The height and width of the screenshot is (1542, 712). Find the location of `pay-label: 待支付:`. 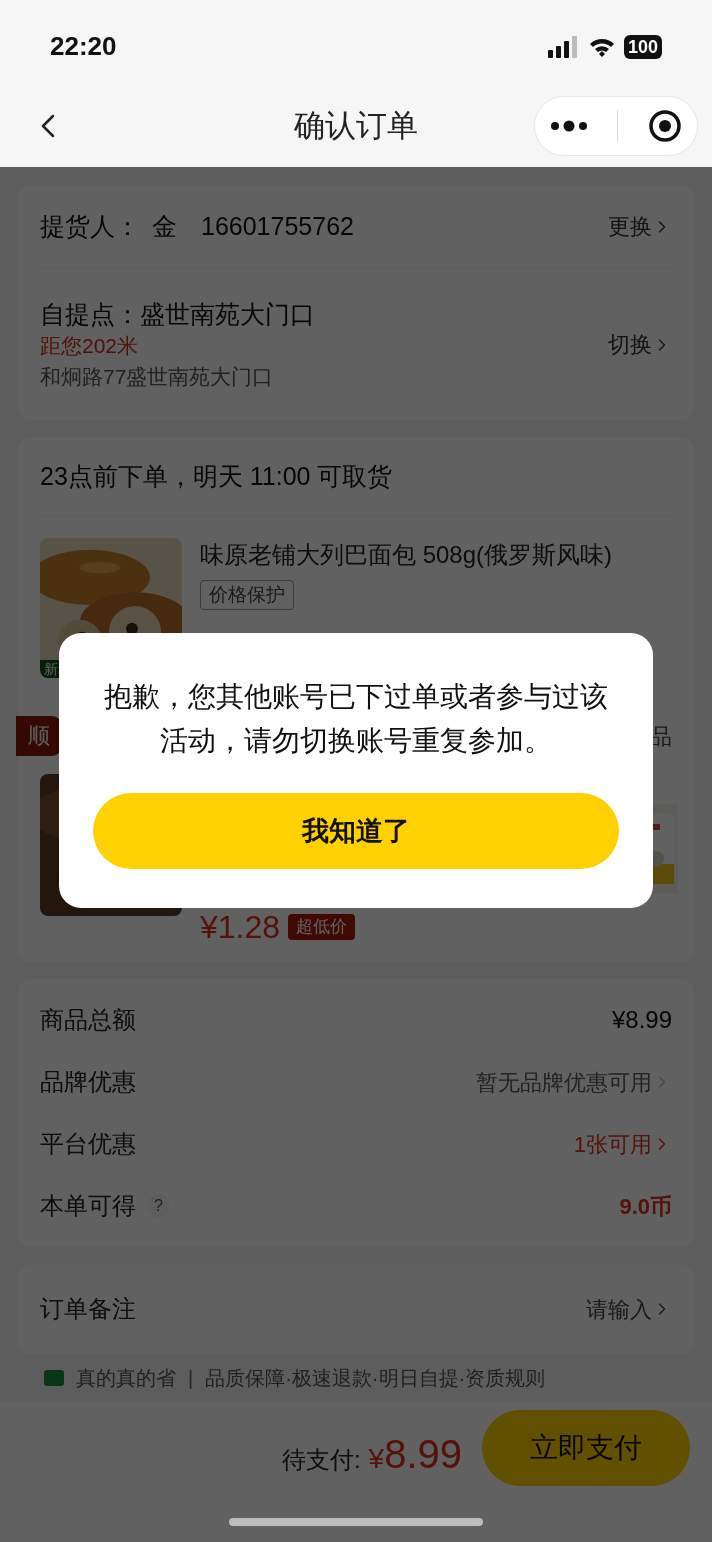

pay-label: 待支付: is located at coordinates (321, 1460).